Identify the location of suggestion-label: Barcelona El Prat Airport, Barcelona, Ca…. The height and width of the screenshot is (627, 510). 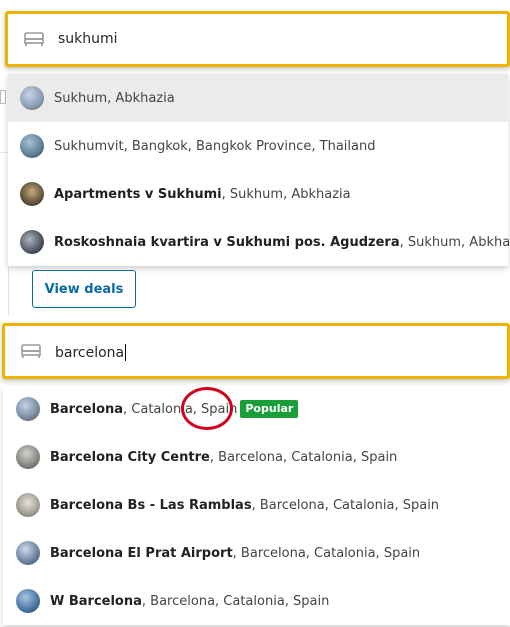
(235, 553).